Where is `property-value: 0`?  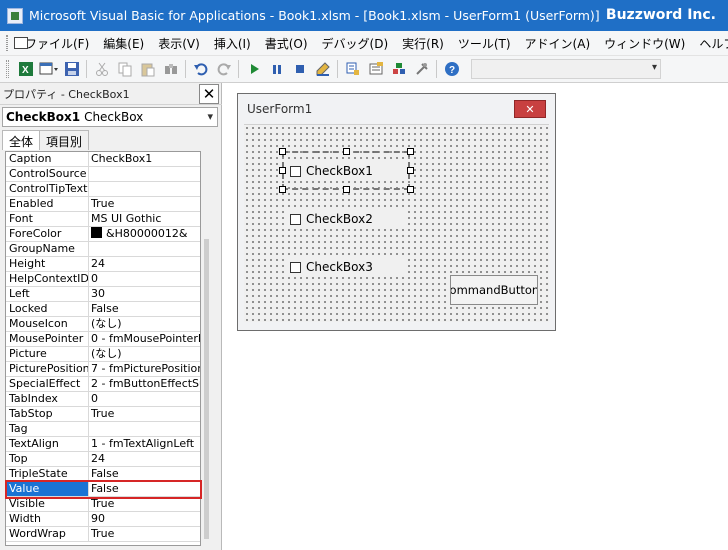
property-value: 0 is located at coordinates (144, 399).